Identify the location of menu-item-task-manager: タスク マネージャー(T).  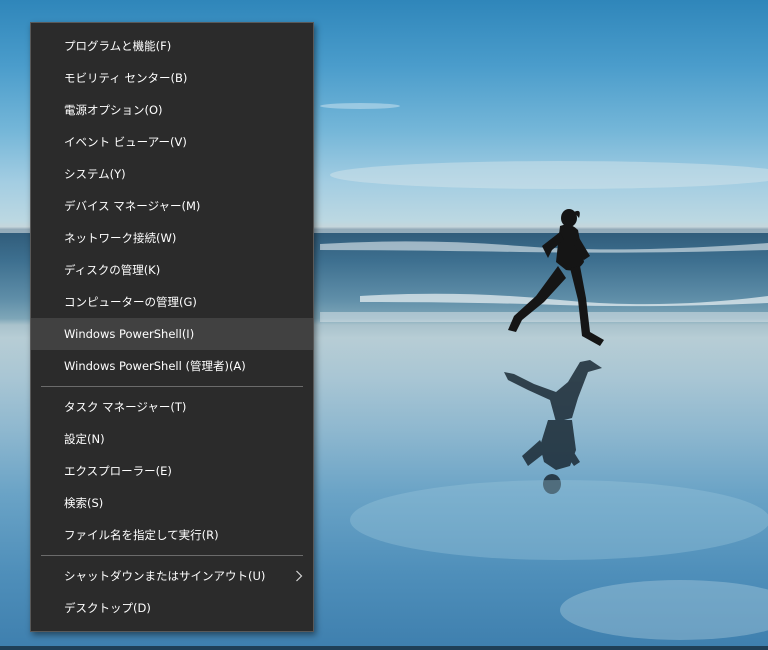
(172, 407).